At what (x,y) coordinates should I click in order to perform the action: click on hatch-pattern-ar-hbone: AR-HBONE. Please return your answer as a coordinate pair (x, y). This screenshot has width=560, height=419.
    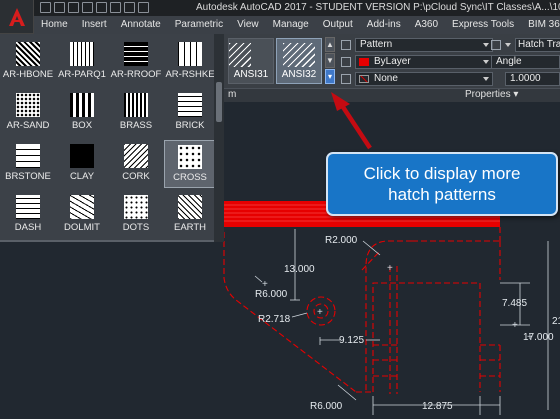
    Looking at the image, I should click on (28, 62).